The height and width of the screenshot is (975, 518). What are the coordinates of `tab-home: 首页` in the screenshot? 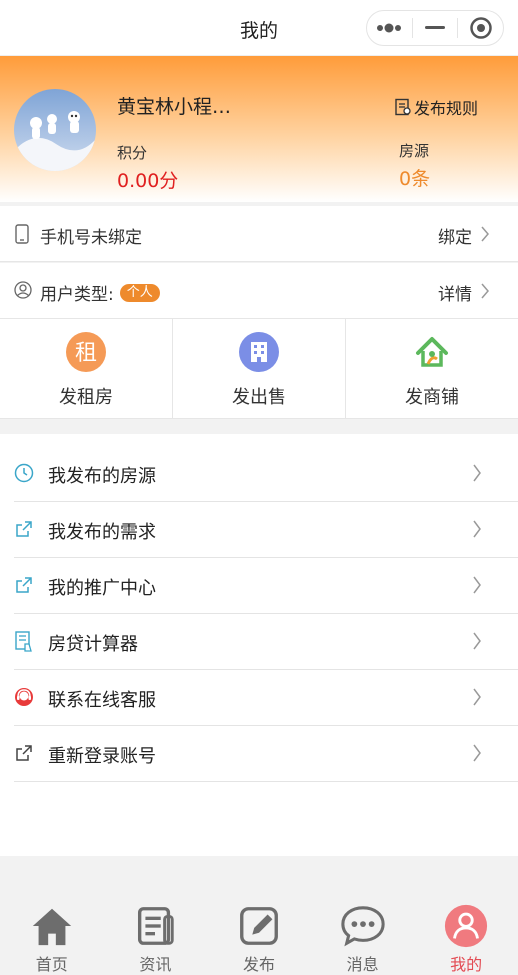 It's located at (52, 937).